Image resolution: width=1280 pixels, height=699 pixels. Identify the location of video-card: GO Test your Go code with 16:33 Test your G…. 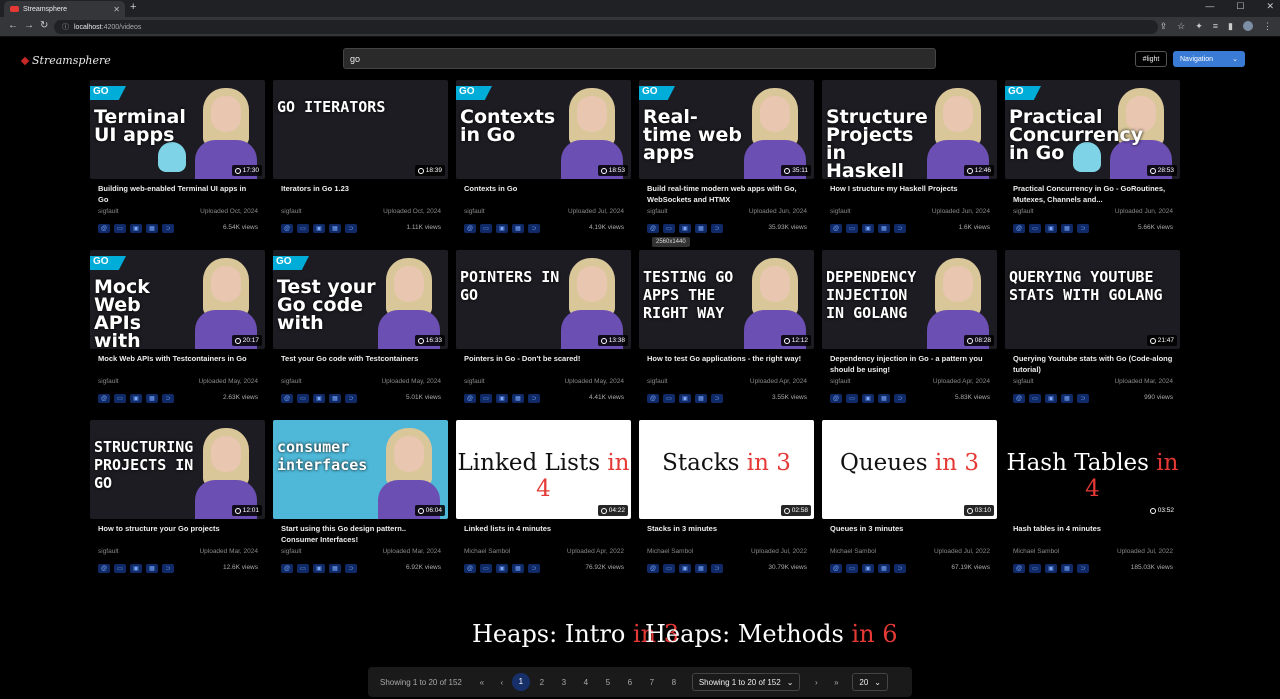
(360, 332).